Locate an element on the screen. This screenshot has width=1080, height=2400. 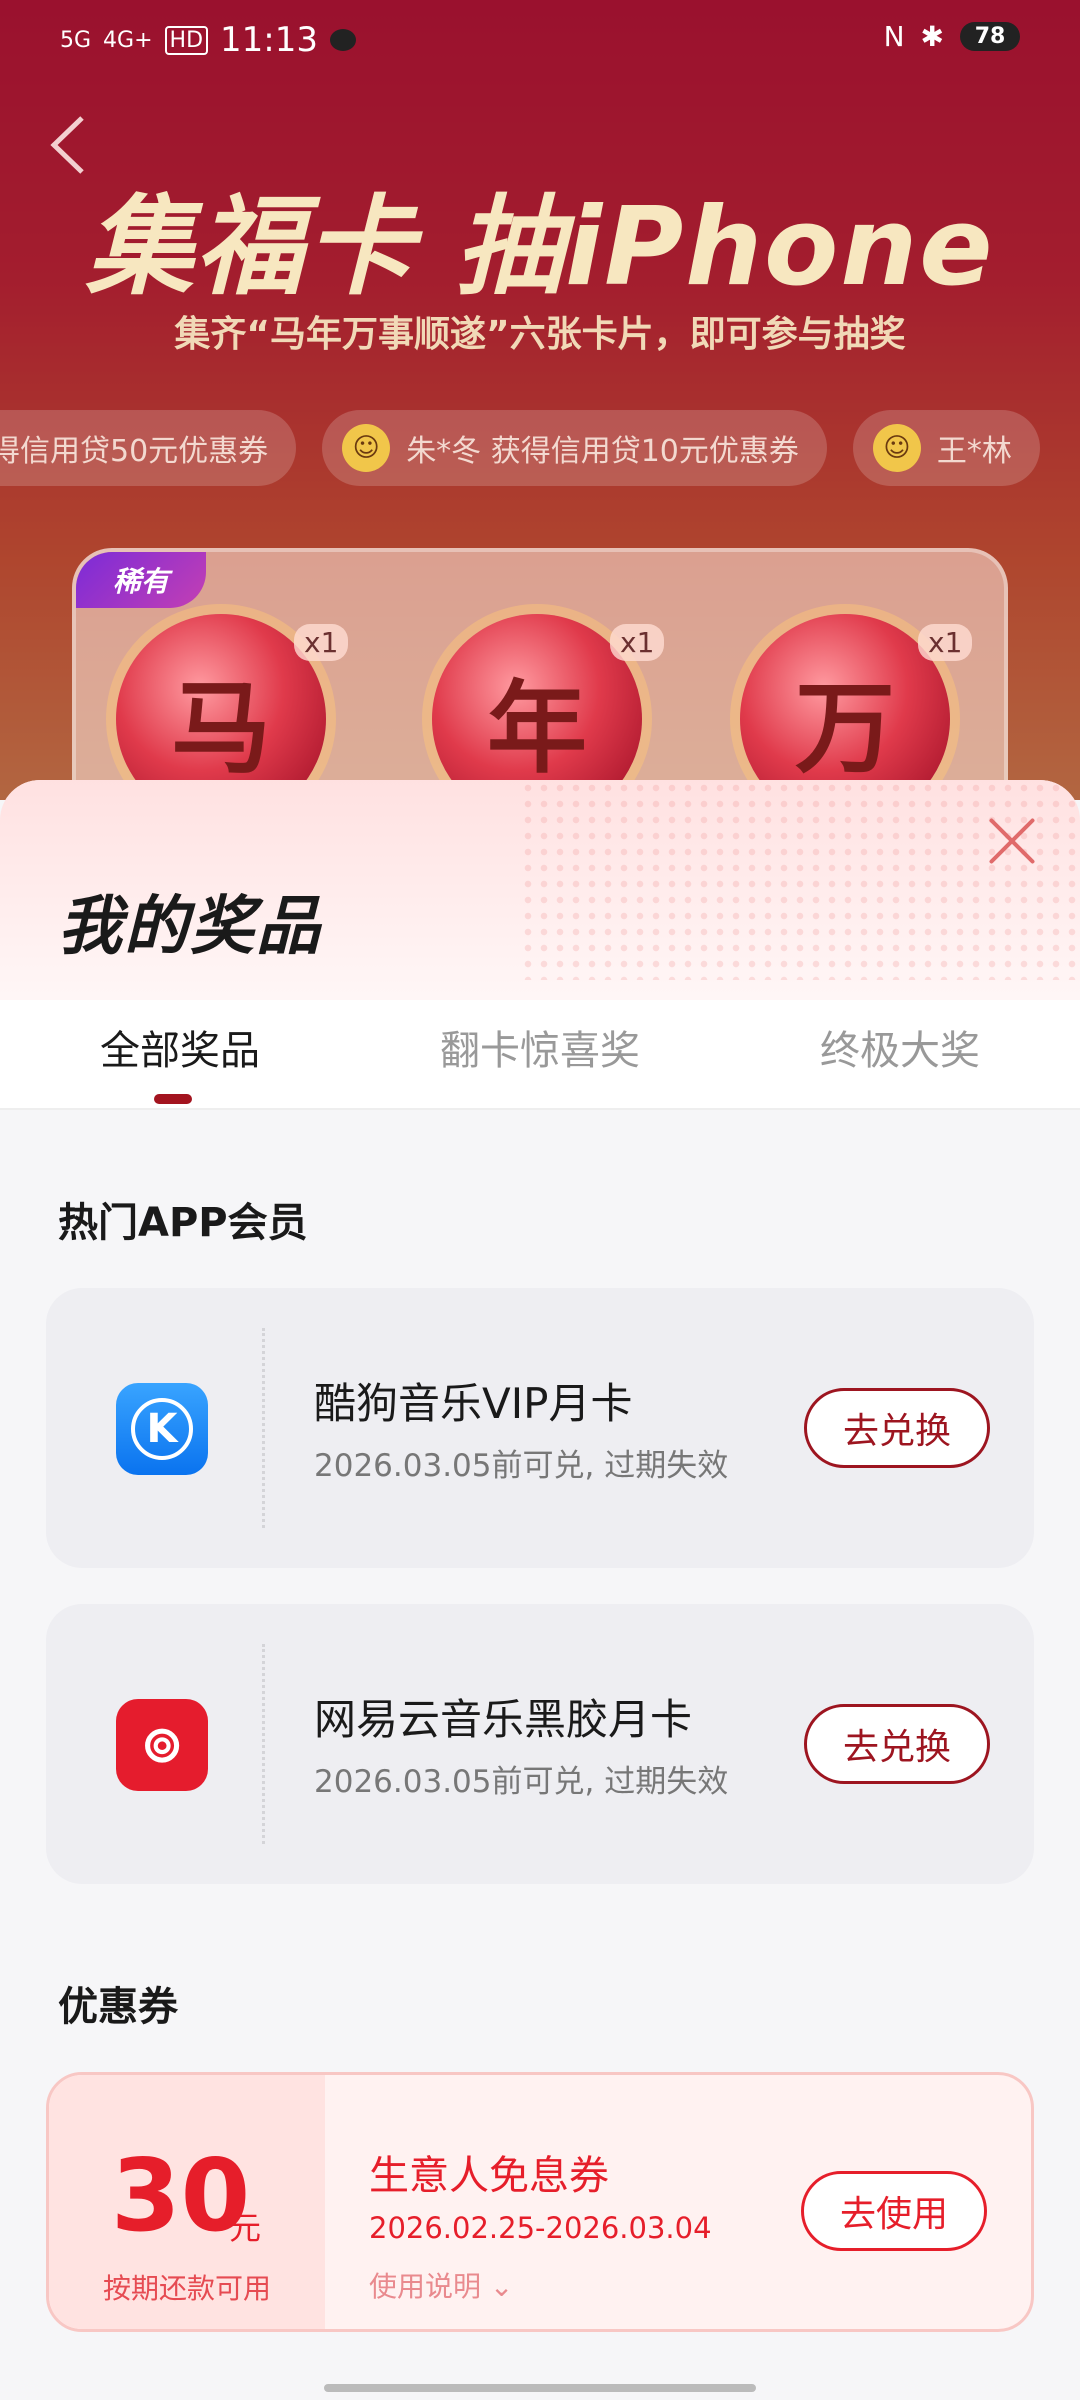
rare-tag: 稀有 is located at coordinates (141, 580).